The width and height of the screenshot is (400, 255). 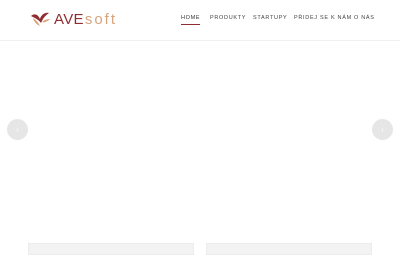 What do you see at coordinates (191, 20) in the screenshot?
I see `nav-item-home: HOME` at bounding box center [191, 20].